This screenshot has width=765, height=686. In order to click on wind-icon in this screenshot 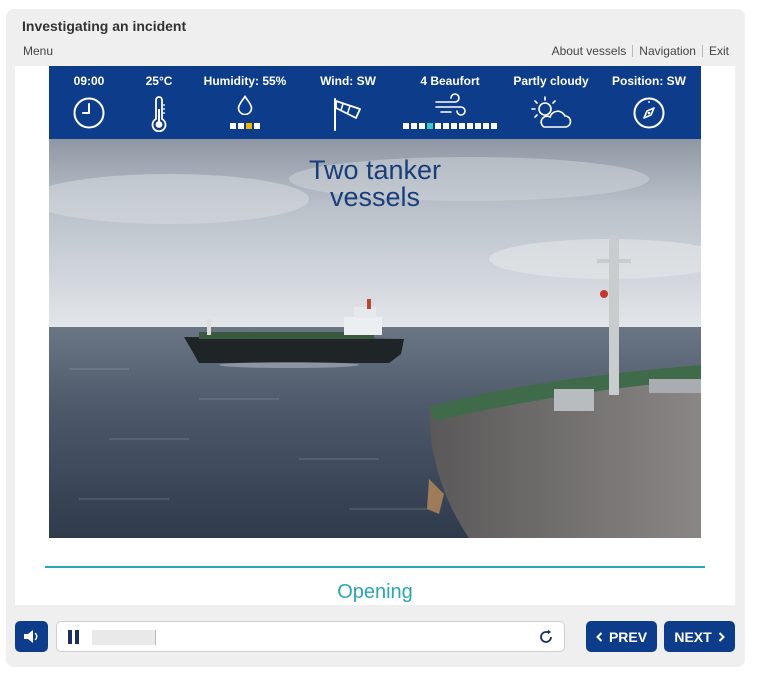, I will do `click(450, 107)`.